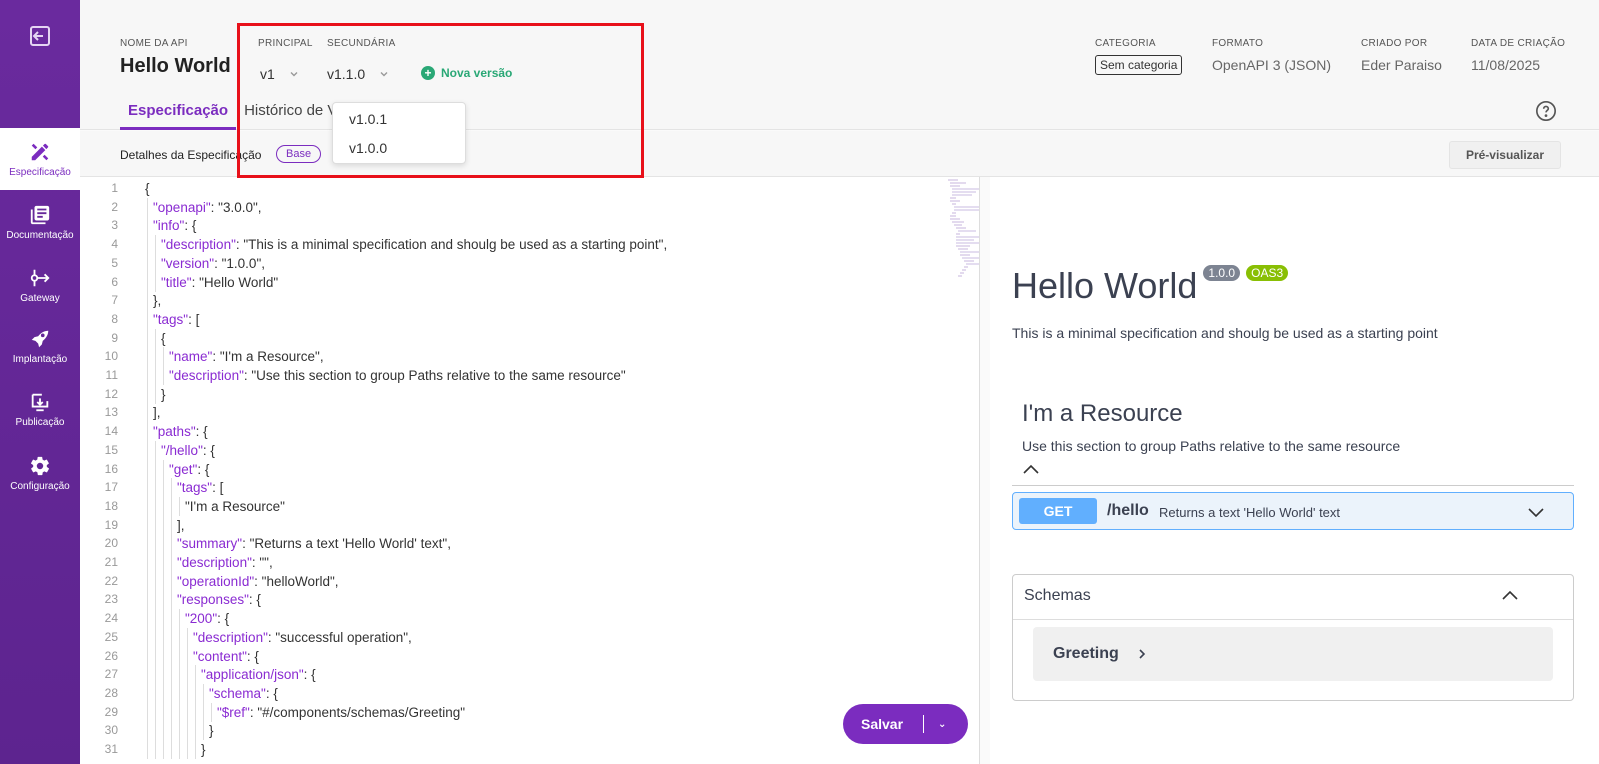  I want to click on code-text: "name": "I'm a Resource",, so click(246, 357).